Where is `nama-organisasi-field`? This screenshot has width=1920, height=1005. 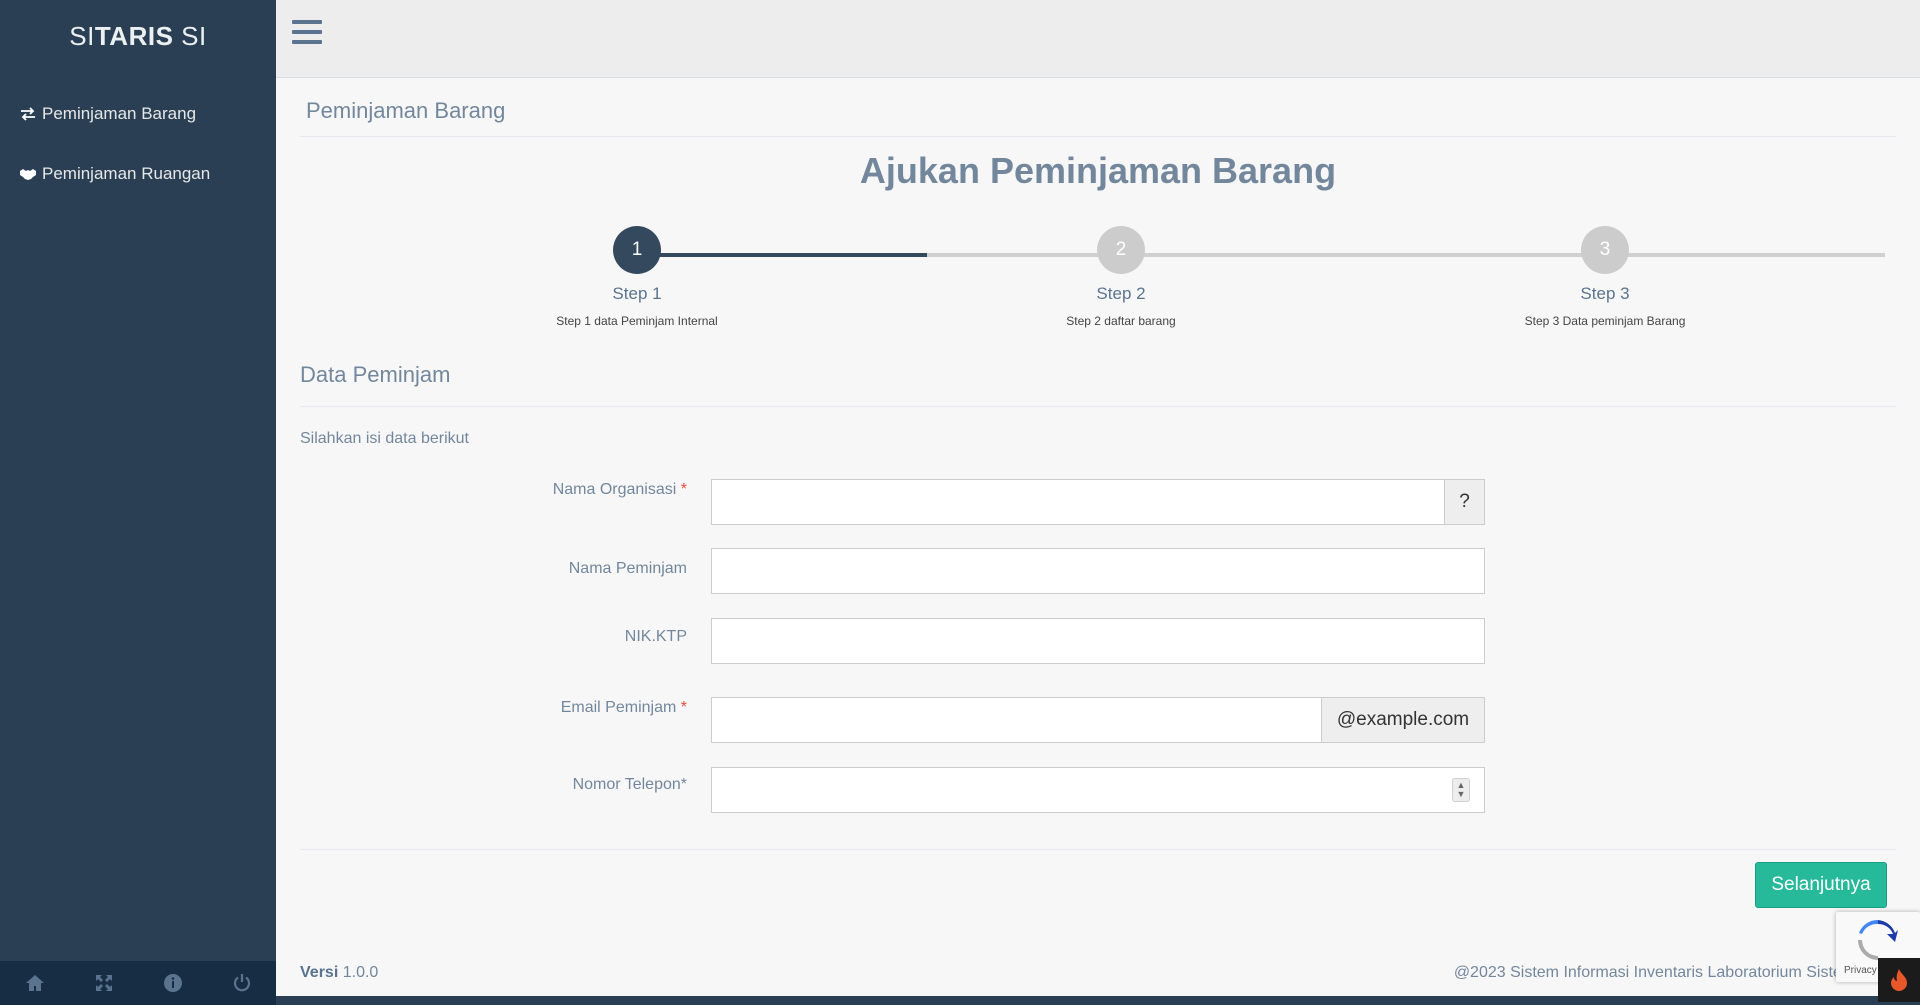 nama-organisasi-field is located at coordinates (1078, 502).